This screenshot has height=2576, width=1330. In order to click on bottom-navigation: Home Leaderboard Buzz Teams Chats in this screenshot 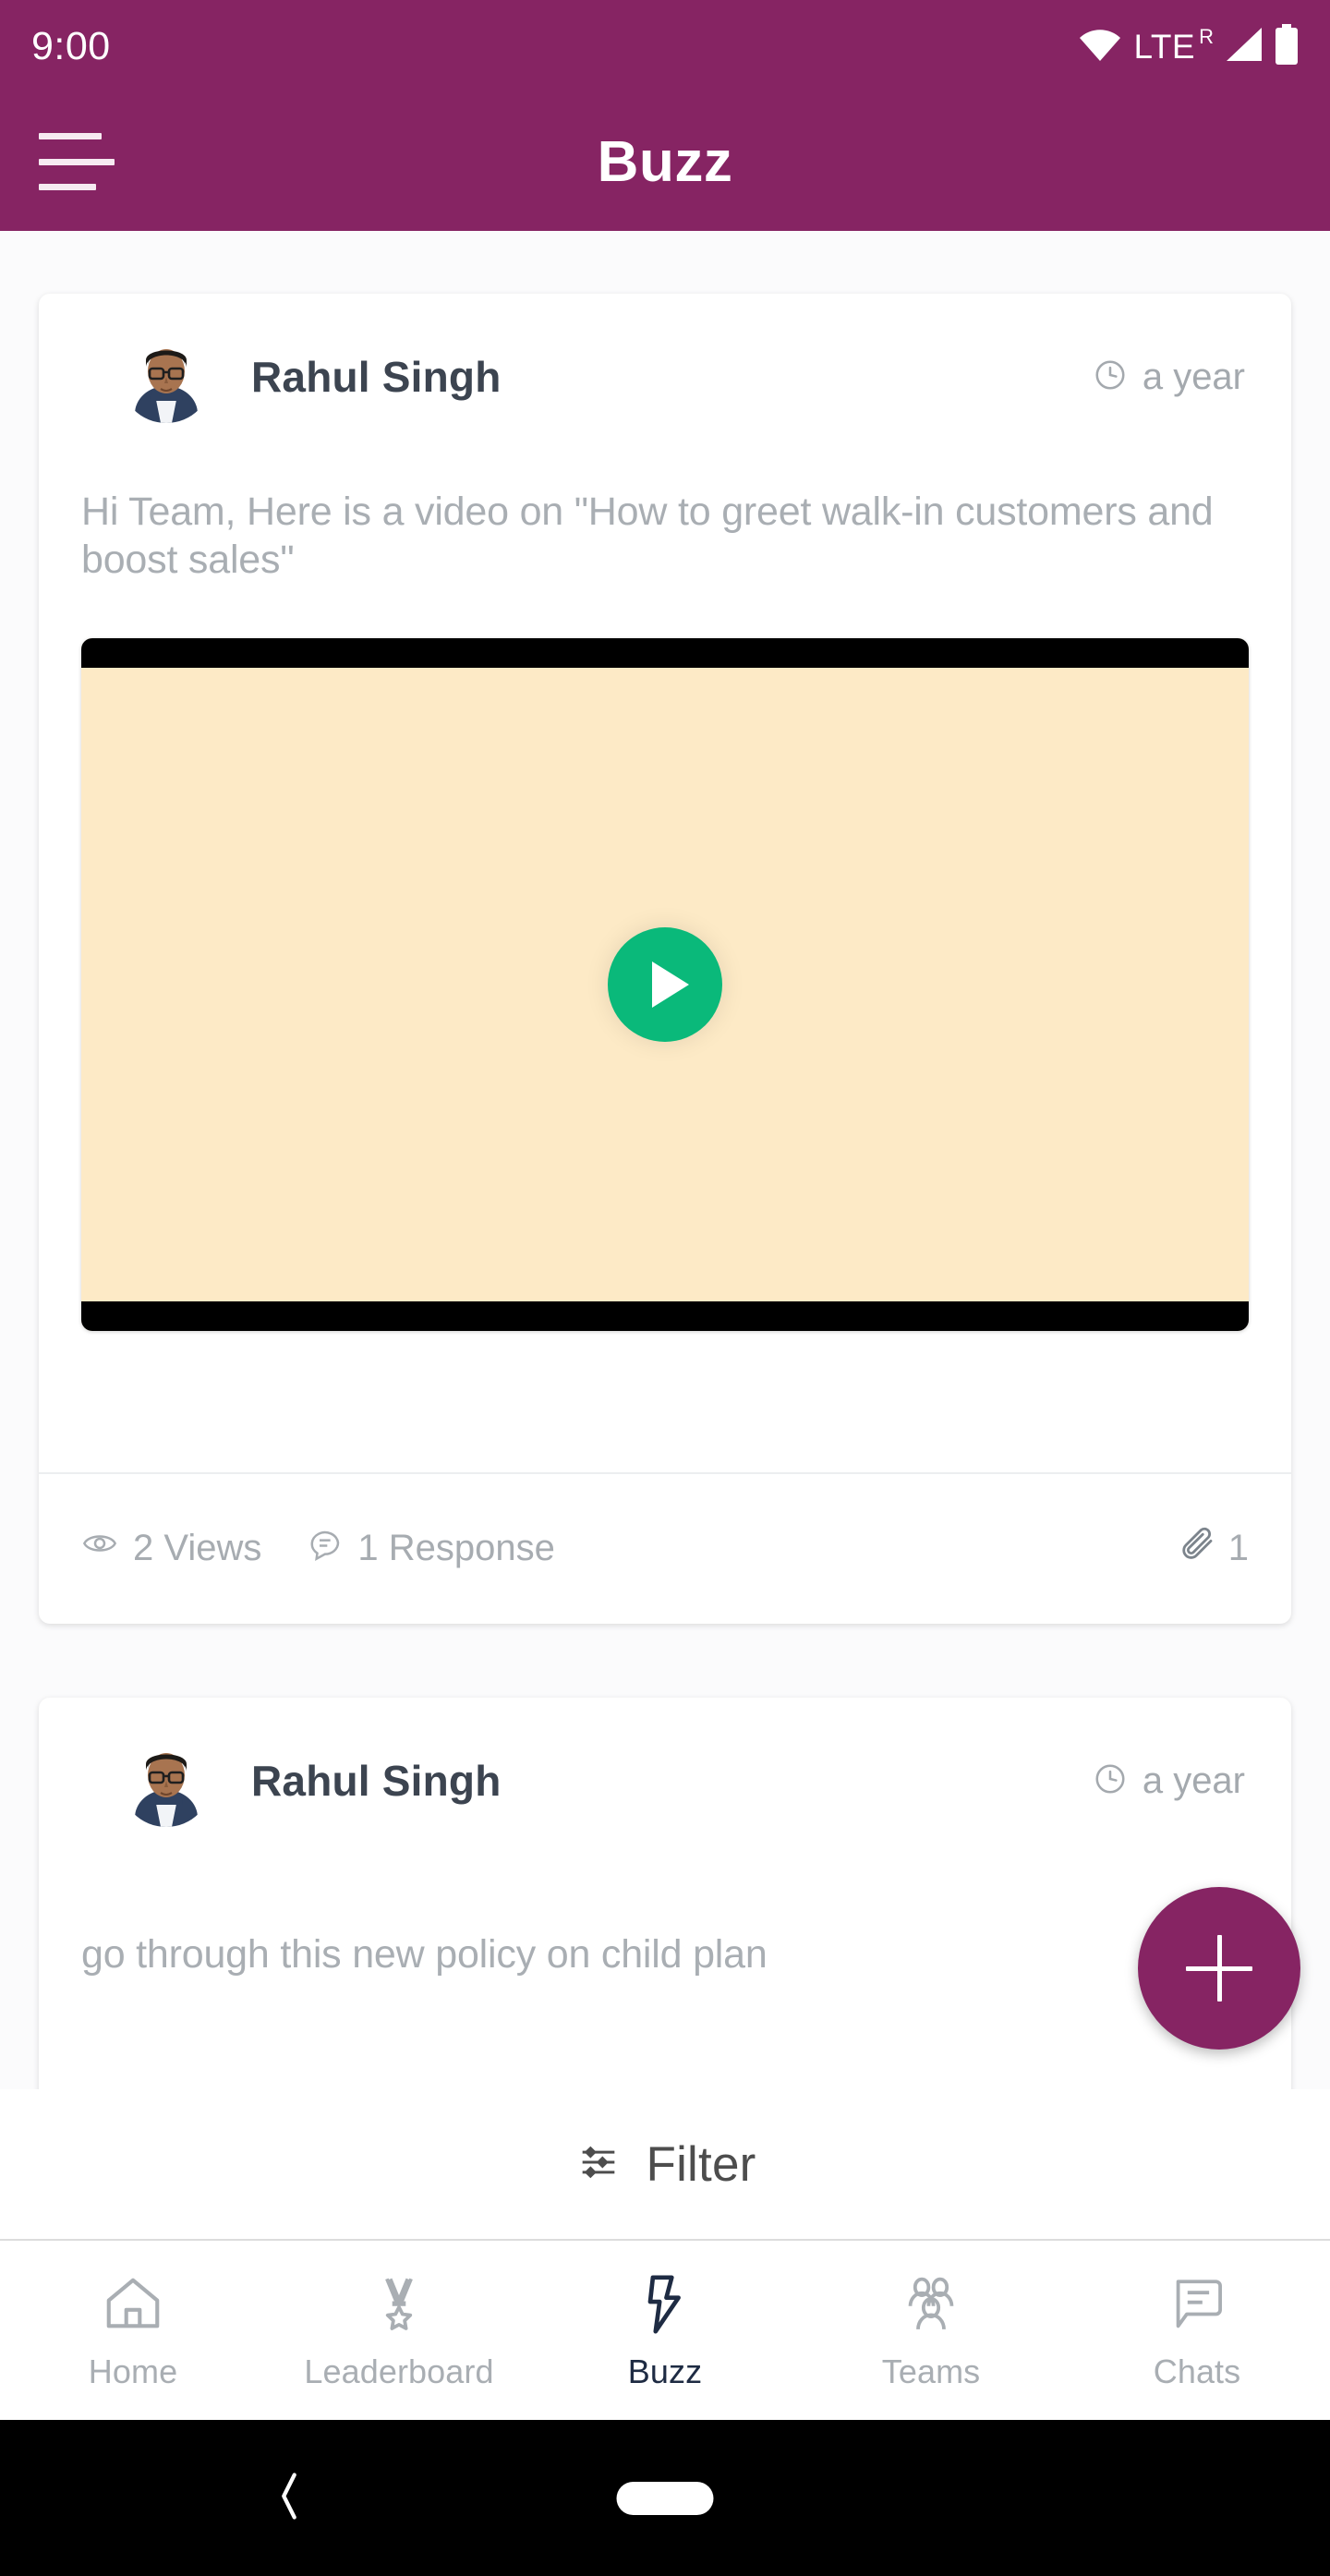, I will do `click(665, 2330)`.